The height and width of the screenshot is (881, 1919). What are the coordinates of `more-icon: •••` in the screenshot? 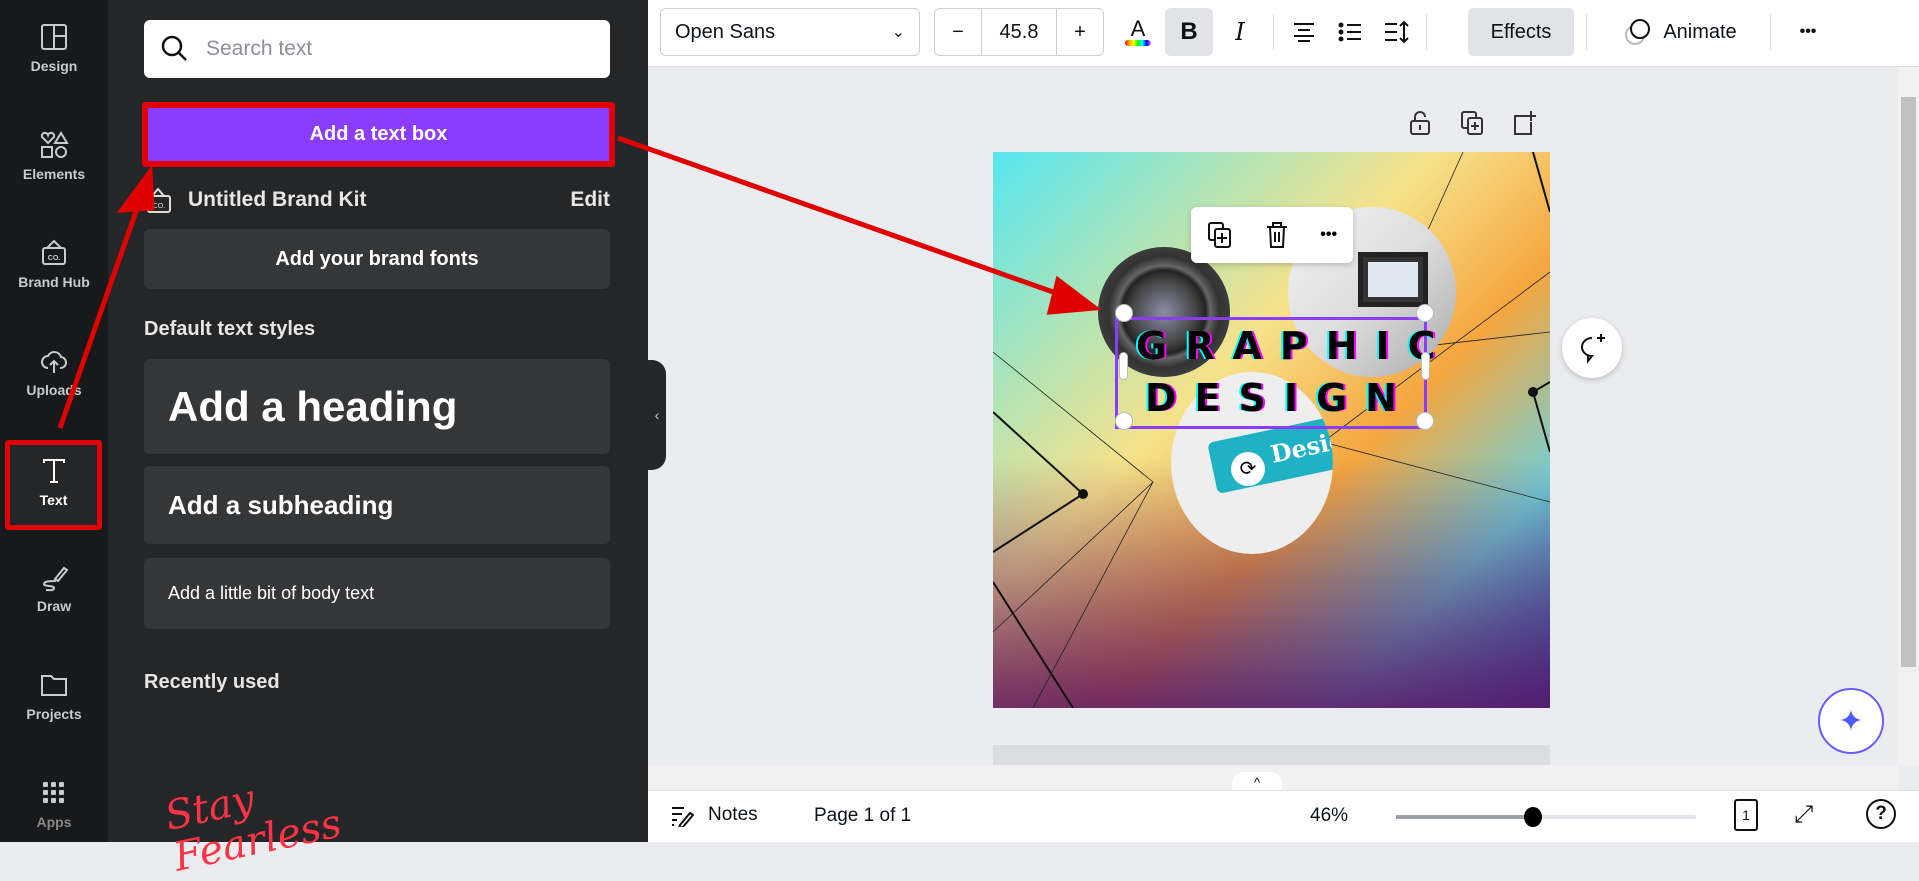 It's located at (1328, 235).